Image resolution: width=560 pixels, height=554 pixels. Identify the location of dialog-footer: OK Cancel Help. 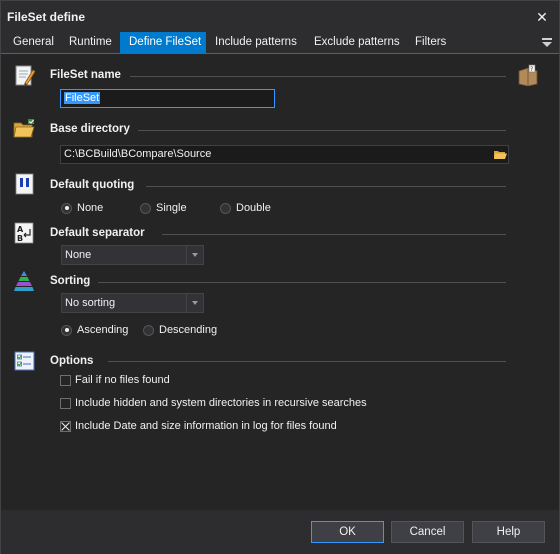
(280, 532).